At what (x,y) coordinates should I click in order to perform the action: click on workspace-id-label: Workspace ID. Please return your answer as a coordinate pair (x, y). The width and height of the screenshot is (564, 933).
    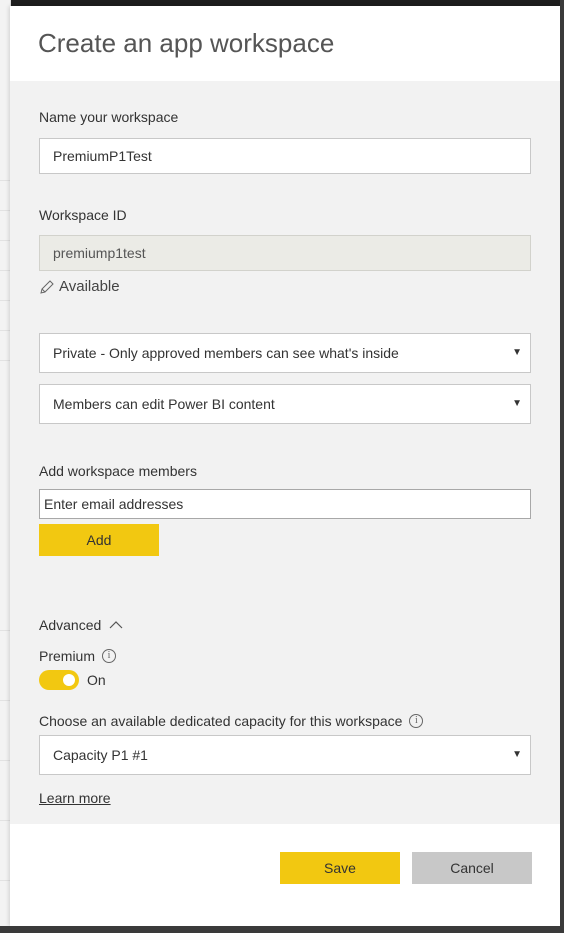
    Looking at the image, I should click on (83, 215).